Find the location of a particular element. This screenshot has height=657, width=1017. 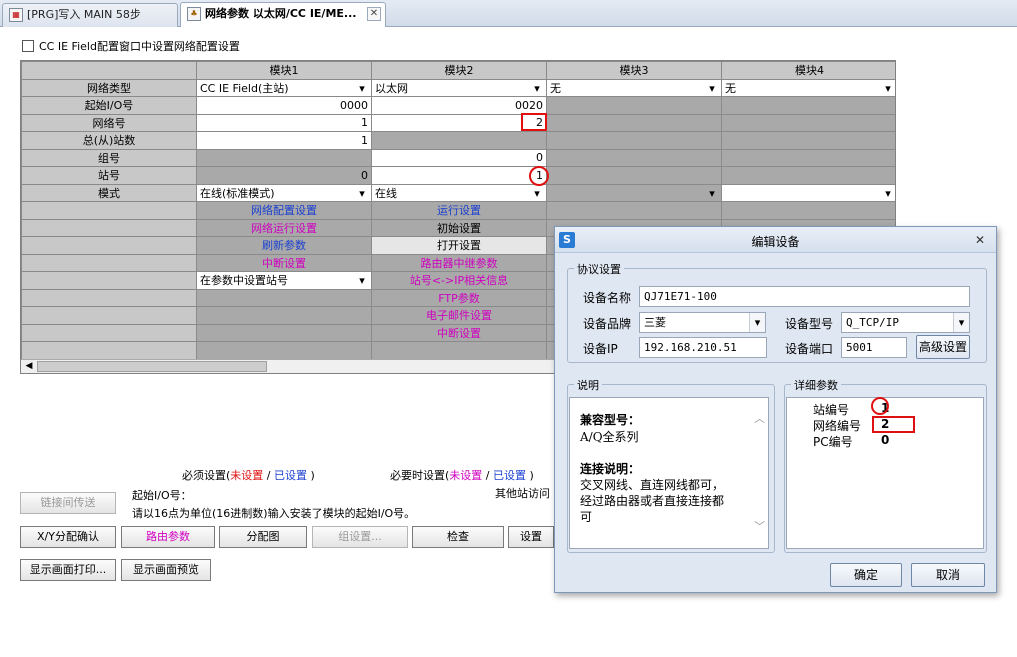

network-number-label: 网络编号 is located at coordinates (837, 426).